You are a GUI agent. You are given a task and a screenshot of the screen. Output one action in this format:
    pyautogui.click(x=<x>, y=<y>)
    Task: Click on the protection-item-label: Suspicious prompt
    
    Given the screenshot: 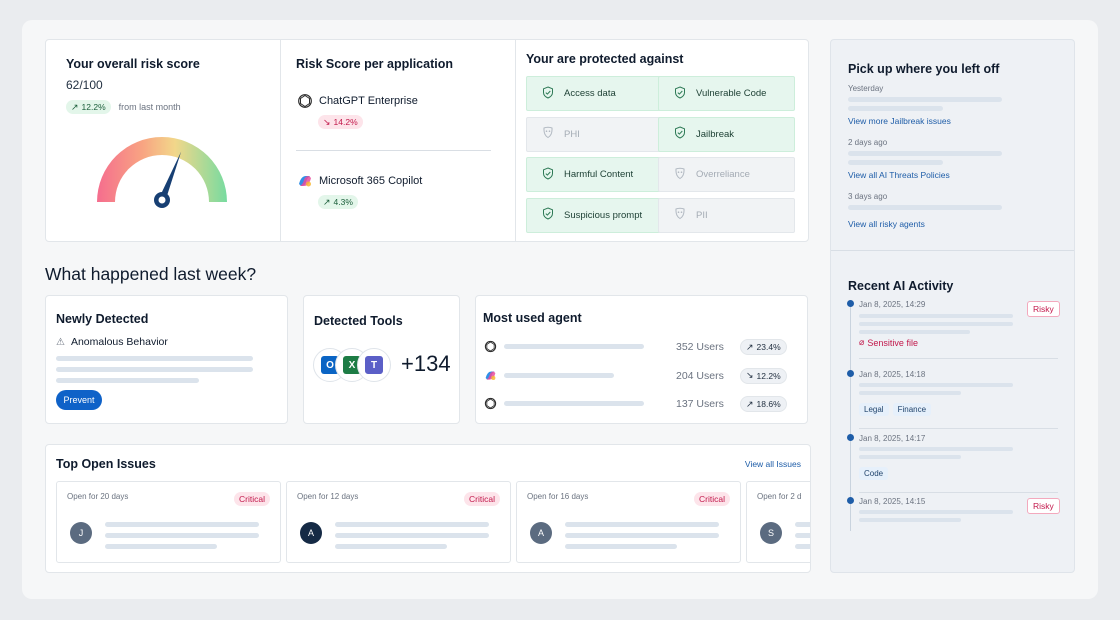 What is the action you would take?
    pyautogui.click(x=603, y=215)
    